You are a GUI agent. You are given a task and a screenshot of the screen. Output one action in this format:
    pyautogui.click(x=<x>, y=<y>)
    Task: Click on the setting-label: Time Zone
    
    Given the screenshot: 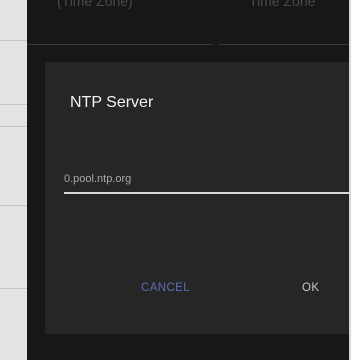 What is the action you would take?
    pyautogui.click(x=282, y=4)
    